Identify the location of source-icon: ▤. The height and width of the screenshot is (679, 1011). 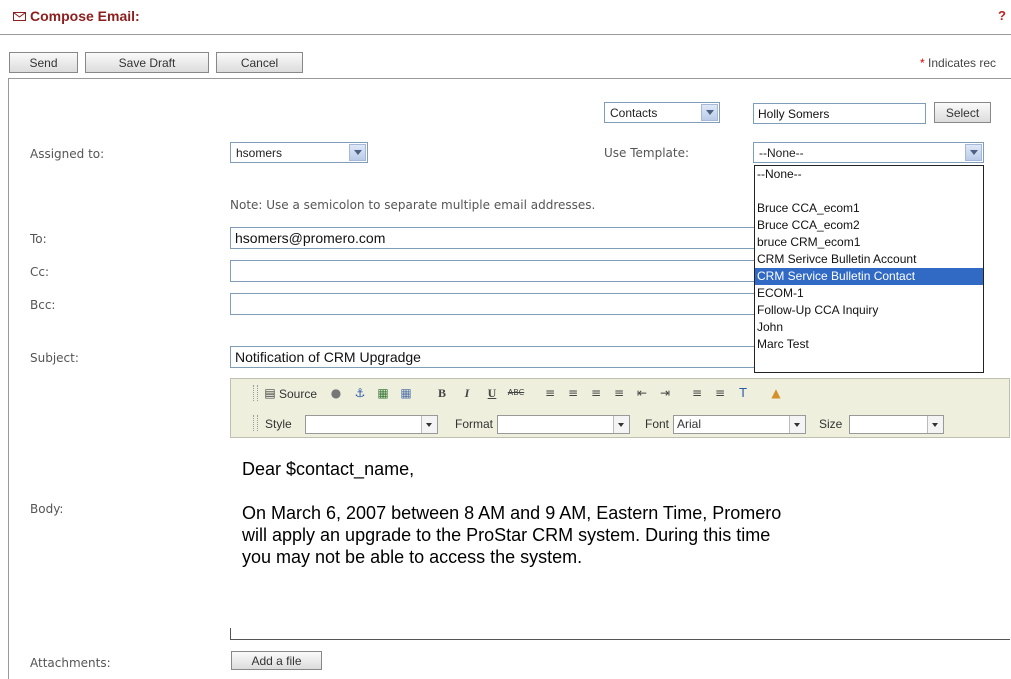
(270, 393).